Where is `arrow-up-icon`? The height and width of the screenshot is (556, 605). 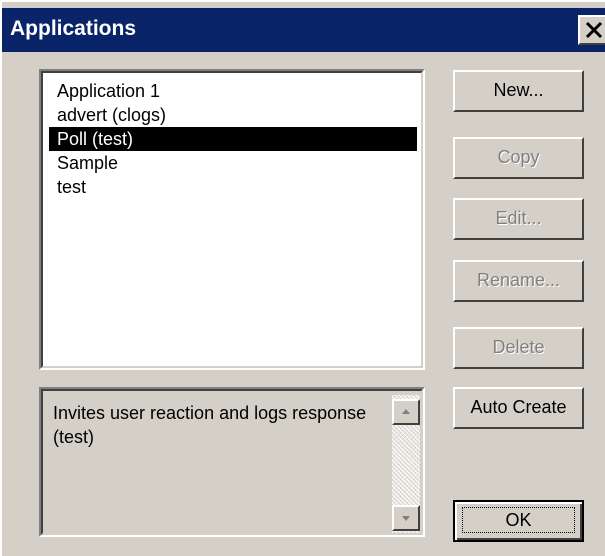
arrow-up-icon is located at coordinates (406, 411).